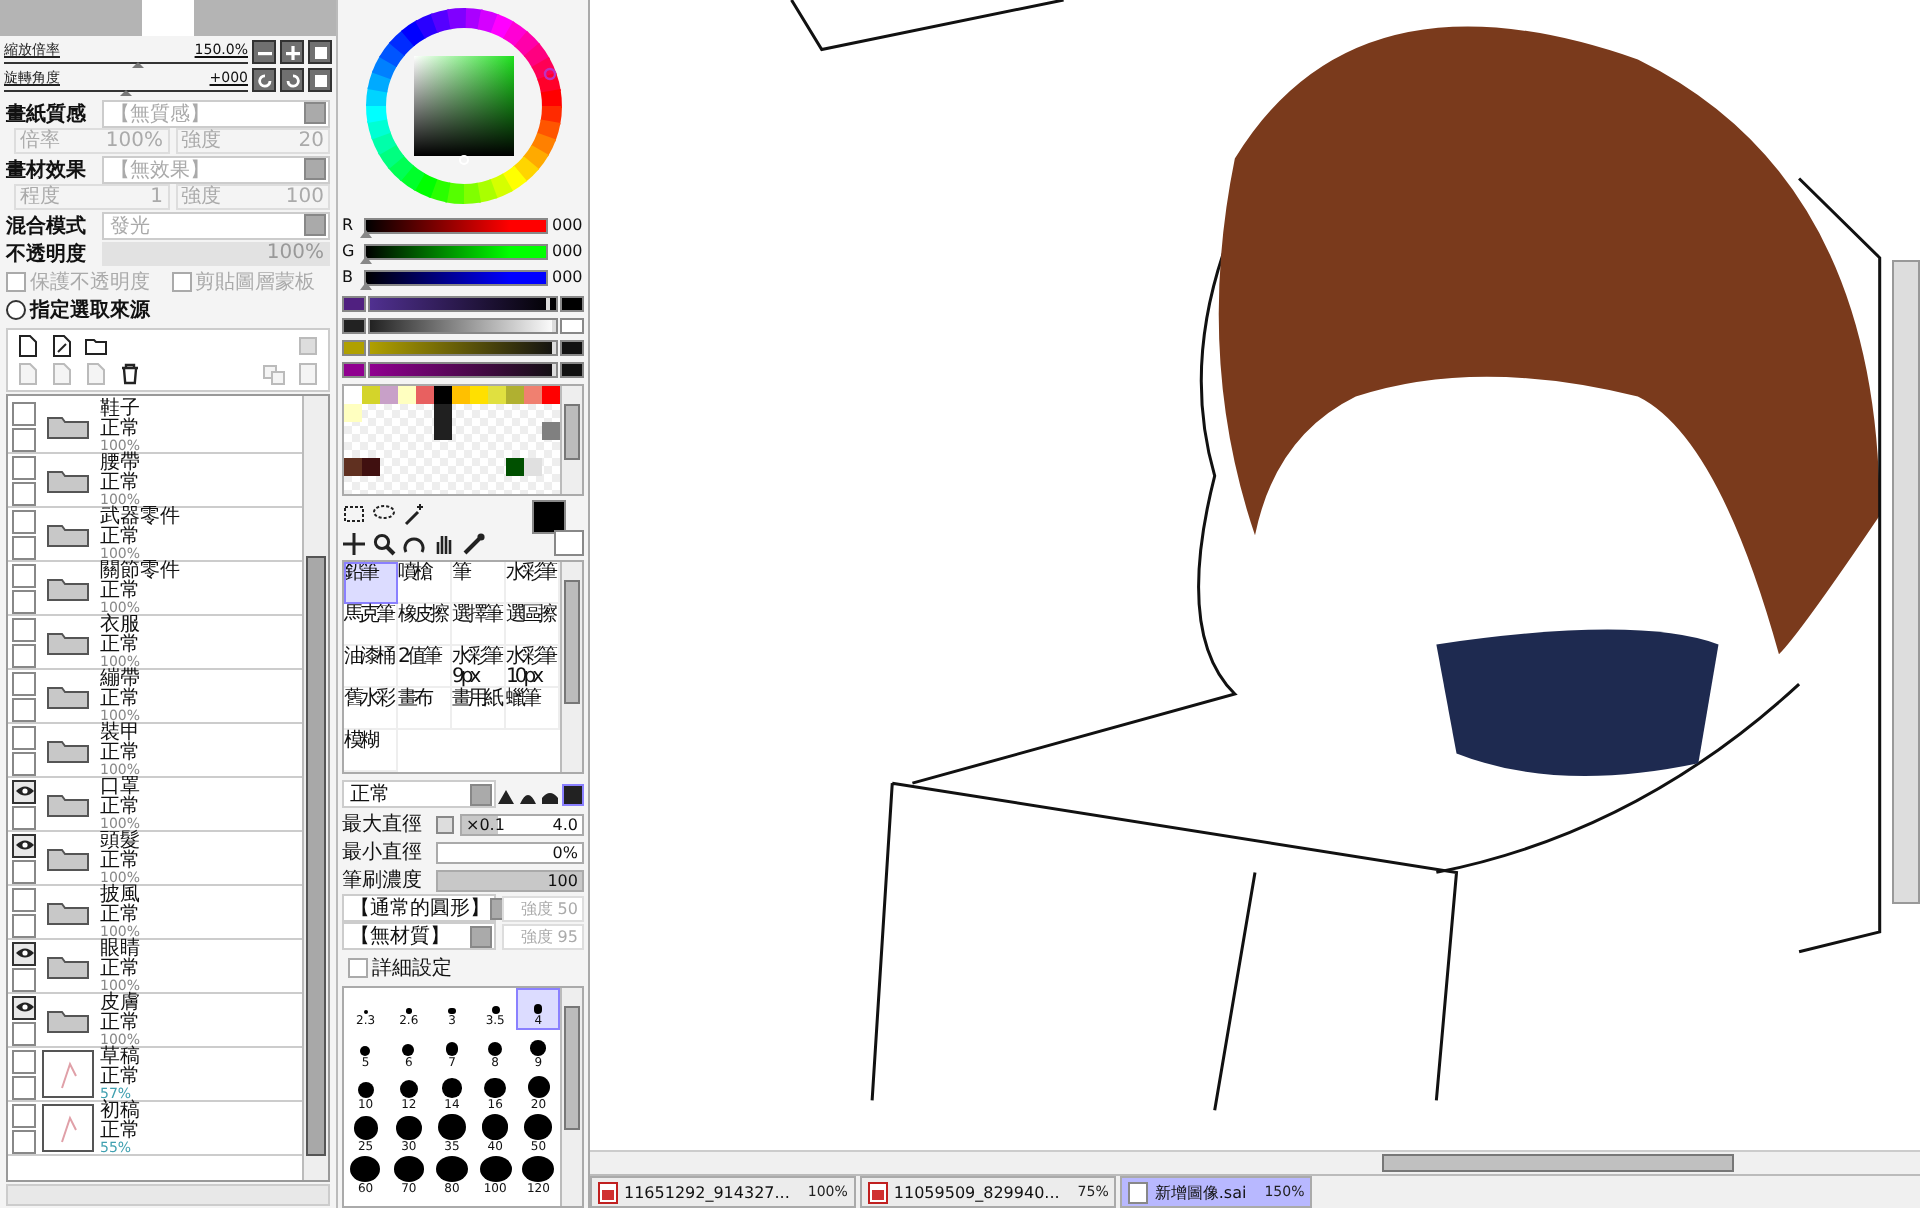  I want to click on brush-tool: 選擇筆, so click(479, 625).